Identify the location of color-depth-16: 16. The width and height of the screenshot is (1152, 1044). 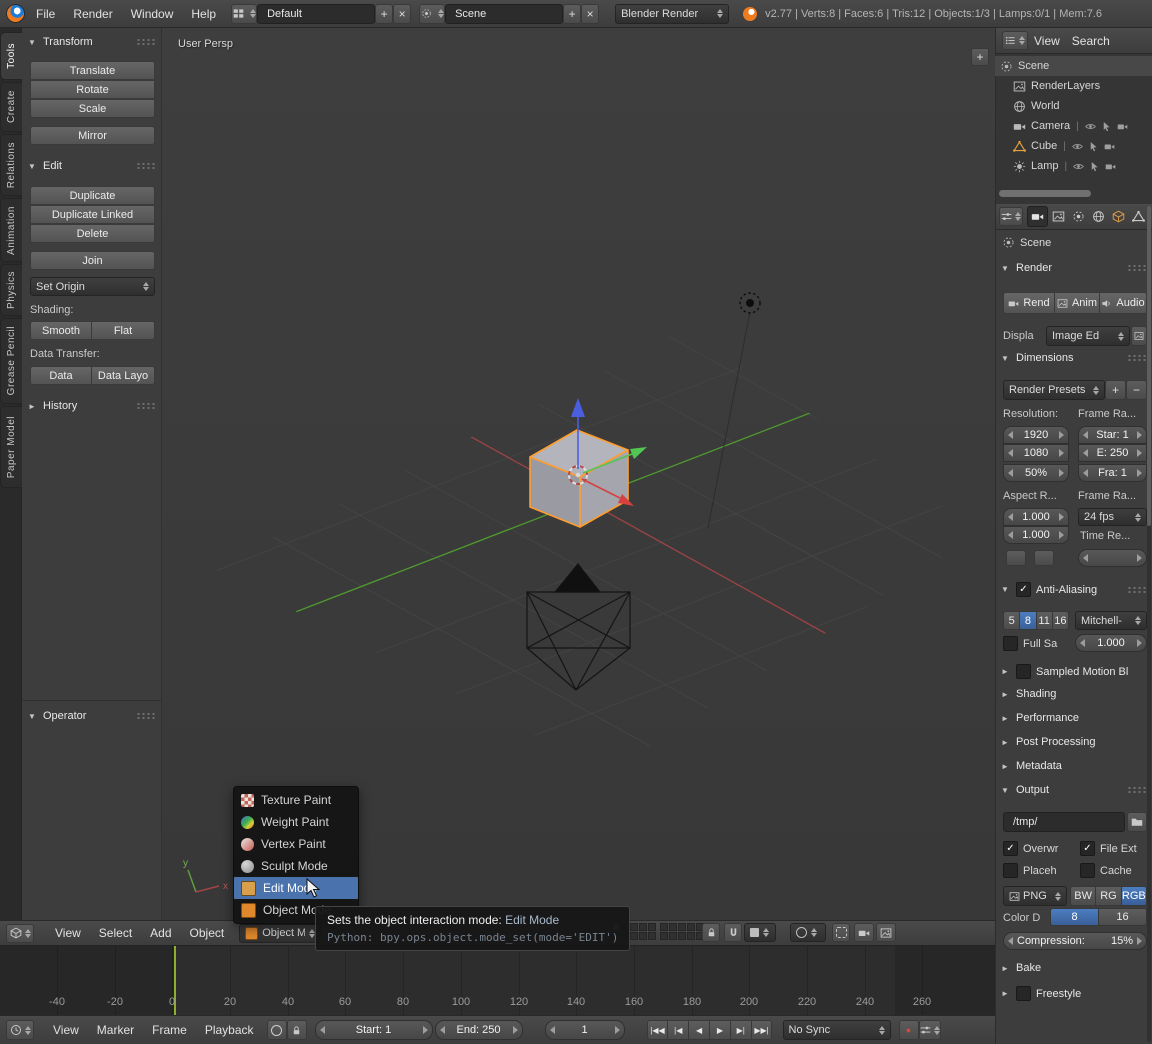
(1123, 917).